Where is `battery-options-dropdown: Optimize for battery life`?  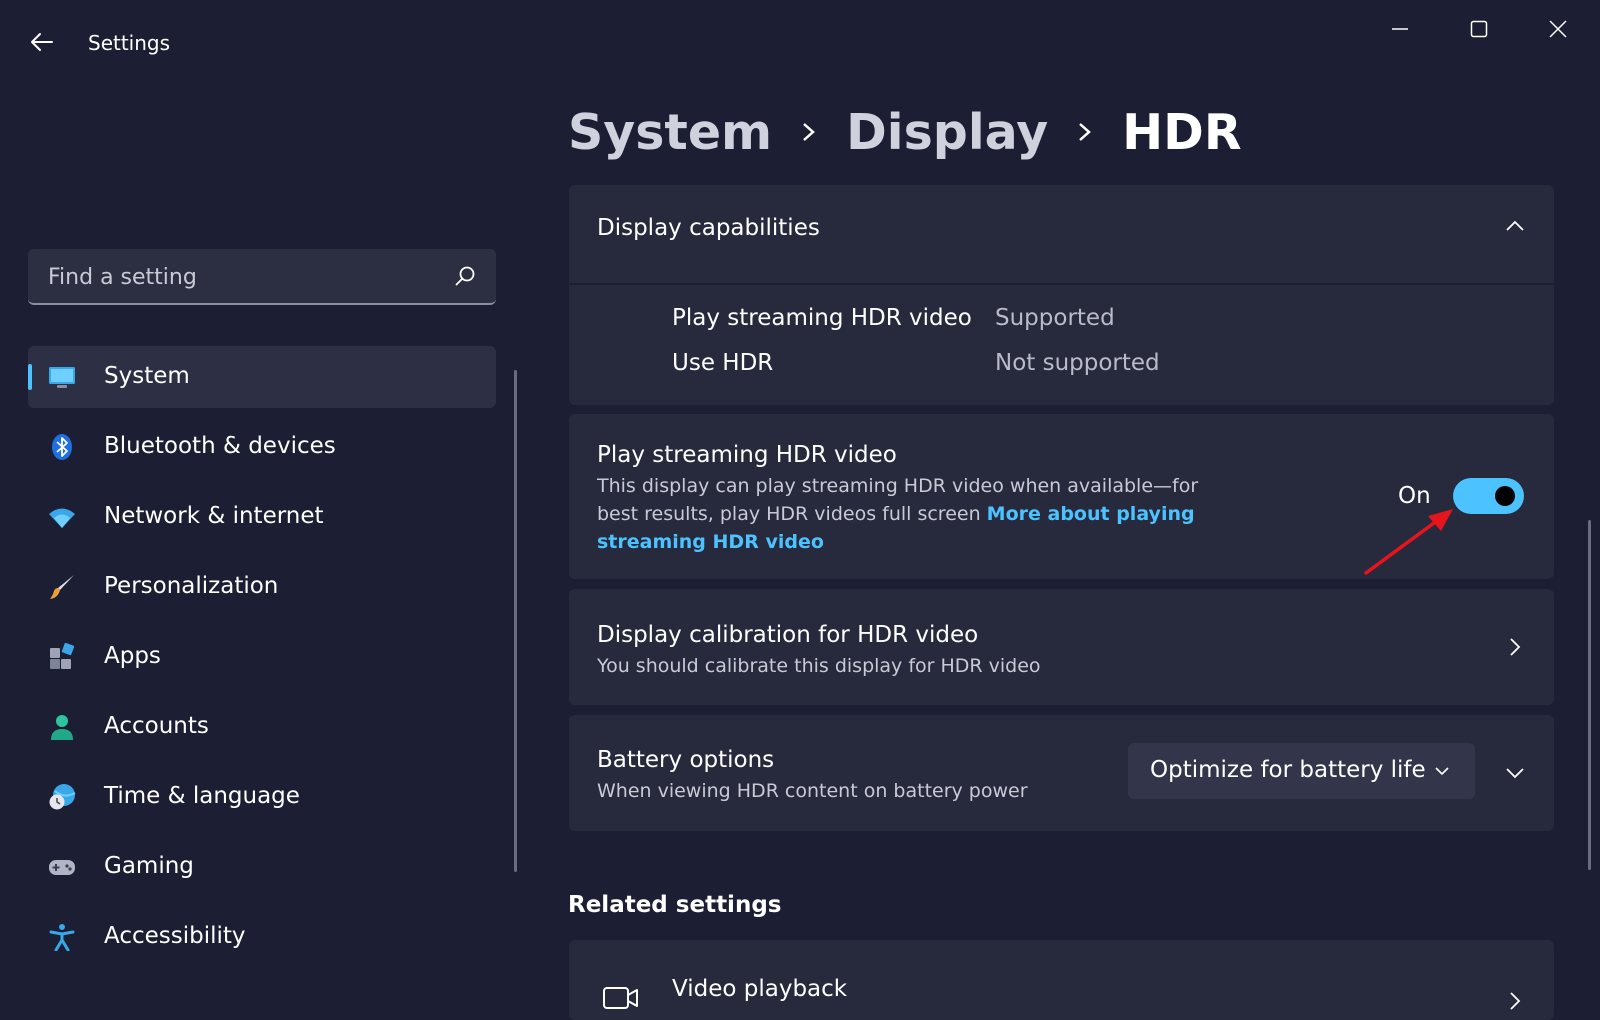 battery-options-dropdown: Optimize for battery life is located at coordinates (1301, 771).